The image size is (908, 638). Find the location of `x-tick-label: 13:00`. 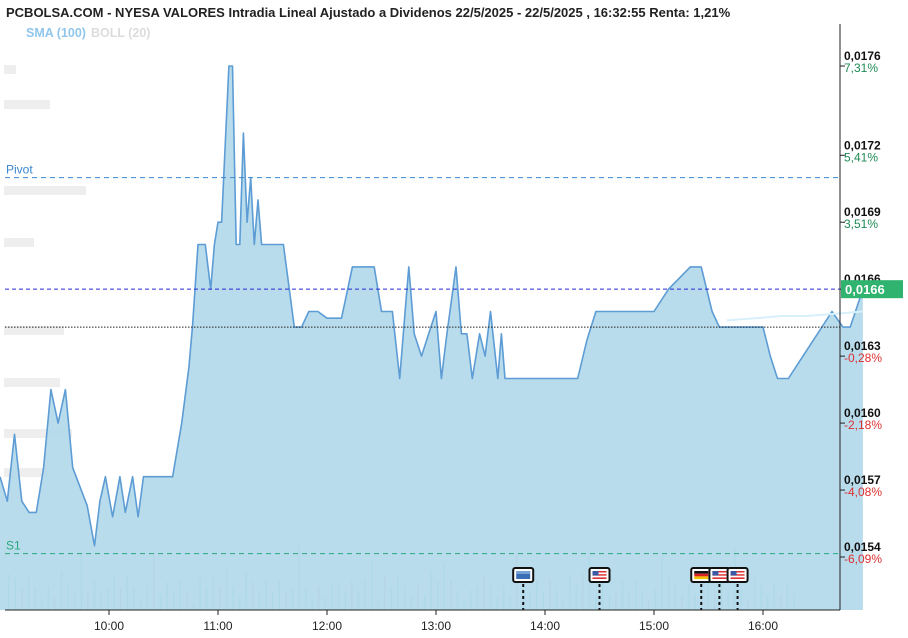

x-tick-label: 13:00 is located at coordinates (436, 626).